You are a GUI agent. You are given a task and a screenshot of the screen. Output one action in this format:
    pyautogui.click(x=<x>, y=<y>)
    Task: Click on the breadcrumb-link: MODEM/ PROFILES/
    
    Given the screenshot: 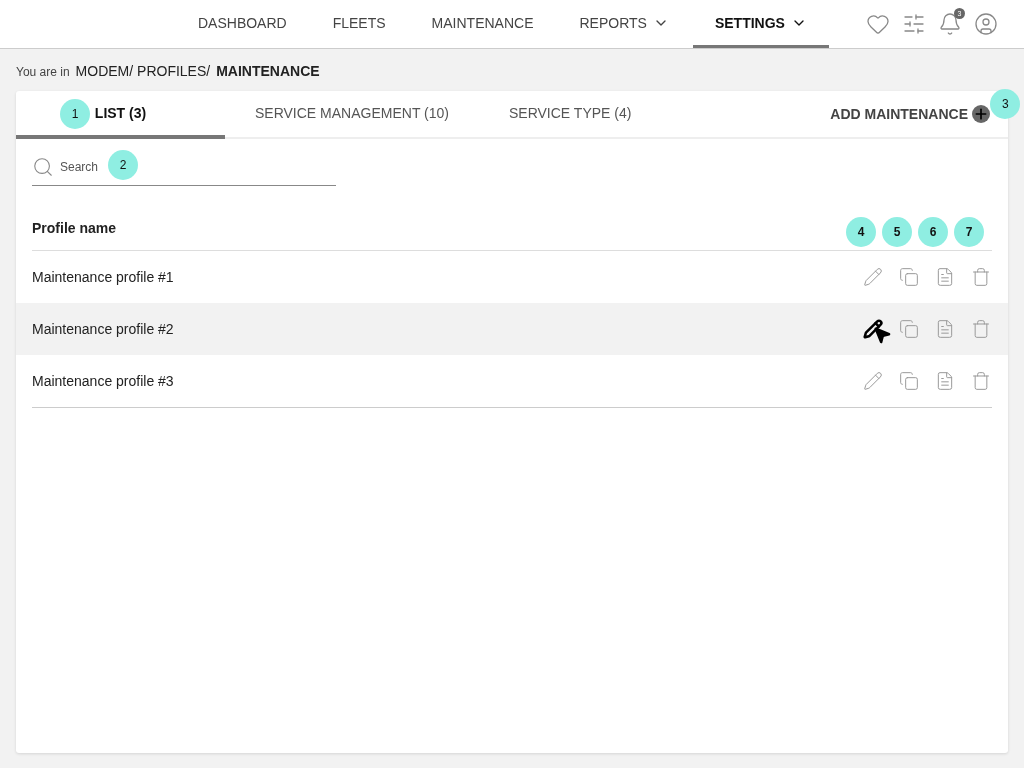 What is the action you would take?
    pyautogui.click(x=143, y=71)
    